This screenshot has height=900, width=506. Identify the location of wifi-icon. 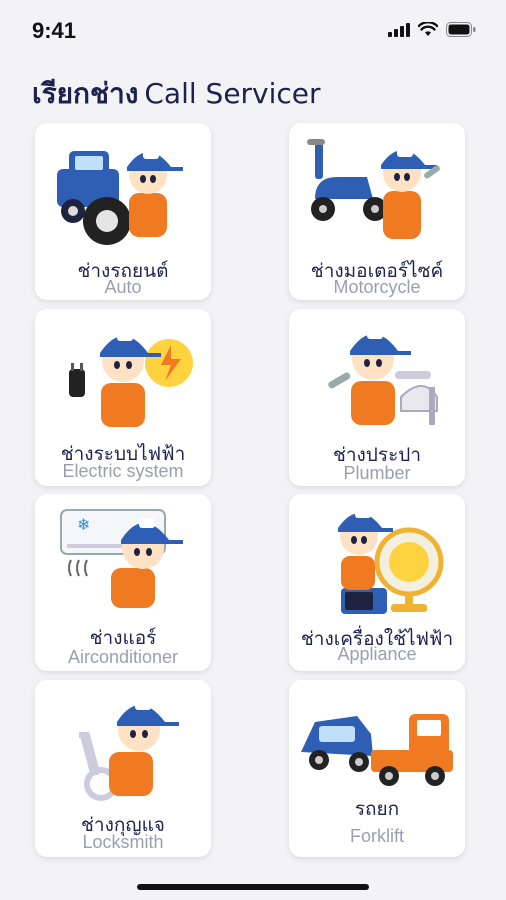
(428, 29).